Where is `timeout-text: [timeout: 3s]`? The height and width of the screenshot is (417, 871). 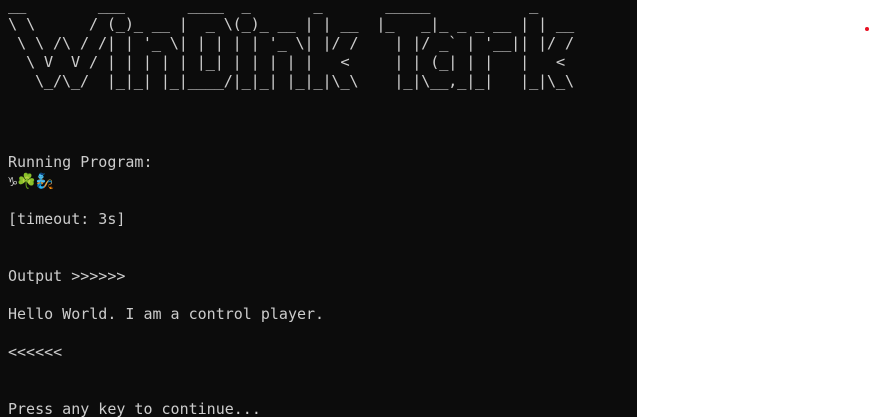
timeout-text: [timeout: 3s] is located at coordinates (67, 219).